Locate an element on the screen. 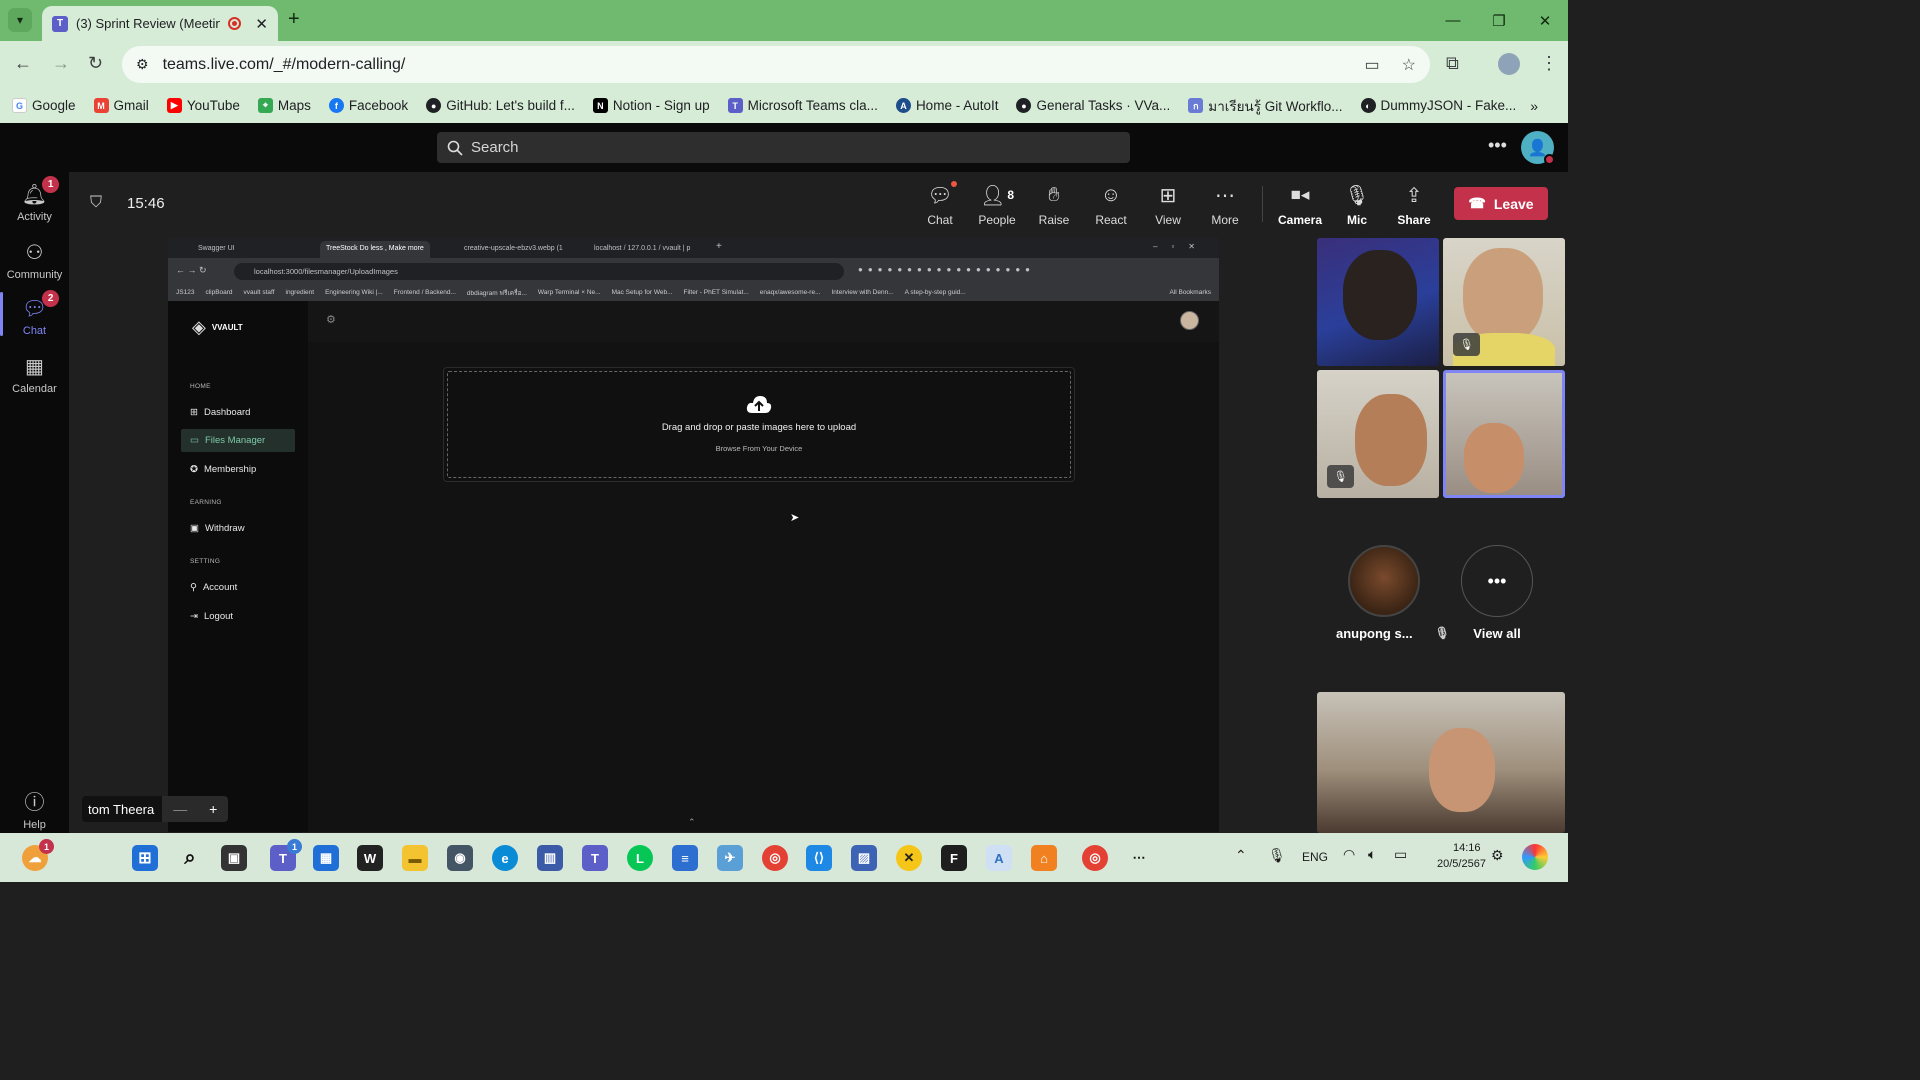 The width and height of the screenshot is (1920, 1080). search-input: Search is located at coordinates (783, 147).